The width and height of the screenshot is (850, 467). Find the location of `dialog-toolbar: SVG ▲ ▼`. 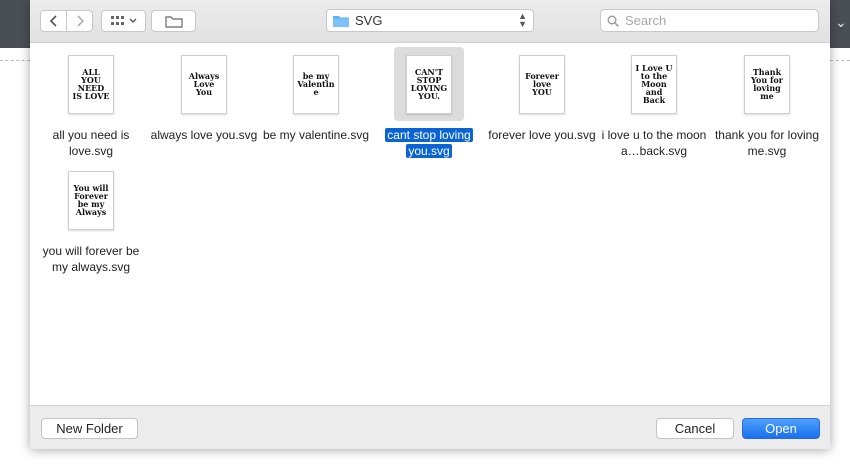

dialog-toolbar: SVG ▲ ▼ is located at coordinates (430, 21).